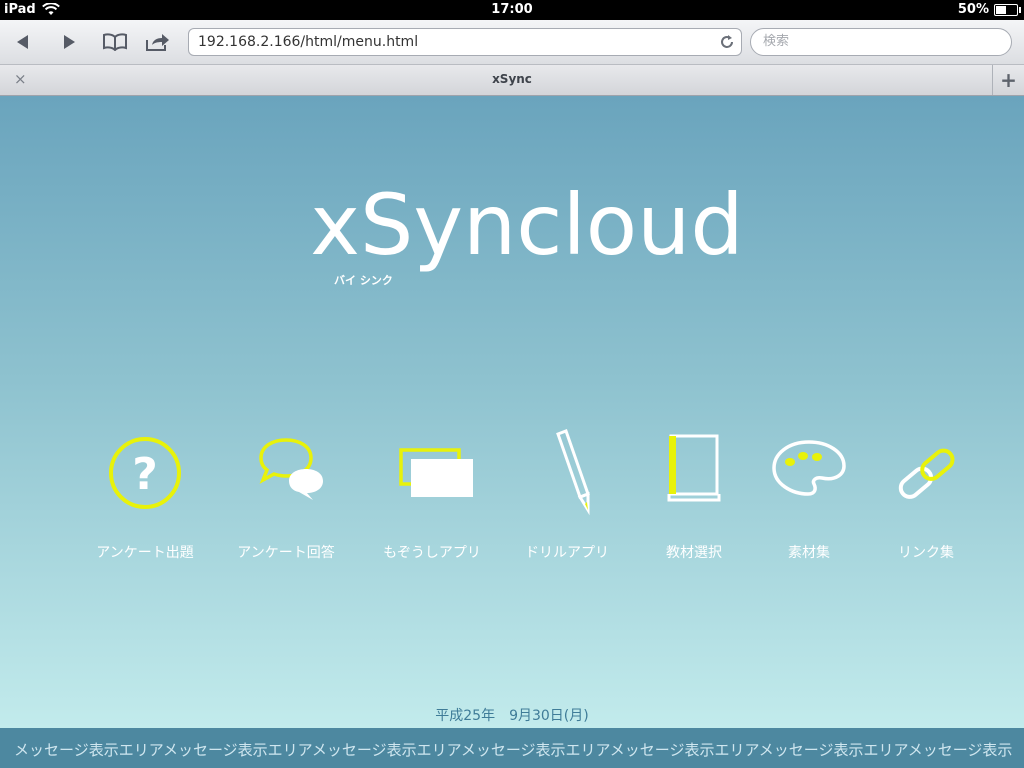 The width and height of the screenshot is (1024, 768). I want to click on logo-text: xSyncloud, so click(527, 228).